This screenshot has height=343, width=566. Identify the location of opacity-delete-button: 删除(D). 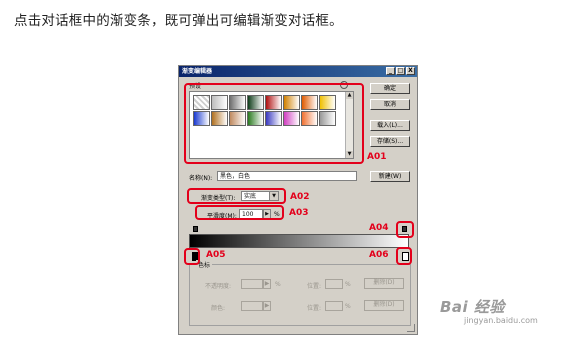
(384, 283).